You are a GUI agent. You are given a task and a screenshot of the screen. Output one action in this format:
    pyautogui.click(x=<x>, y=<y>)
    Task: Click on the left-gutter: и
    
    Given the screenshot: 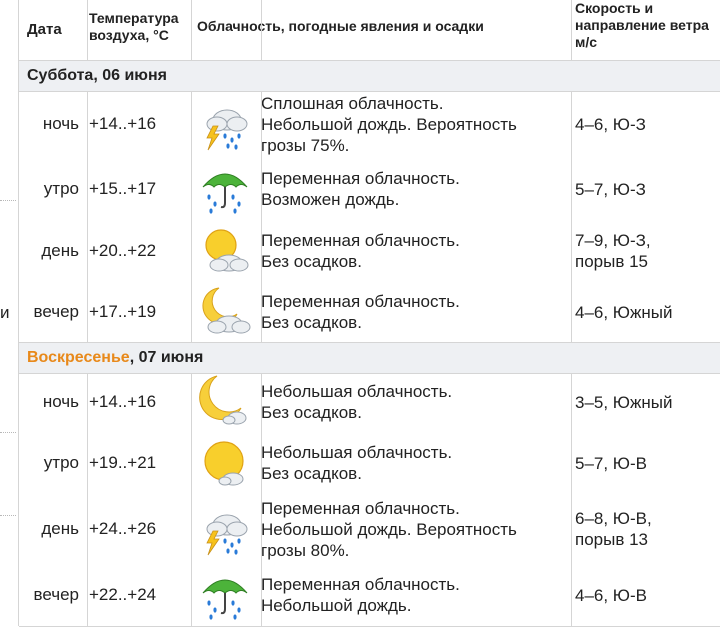 What is the action you would take?
    pyautogui.click(x=9, y=313)
    